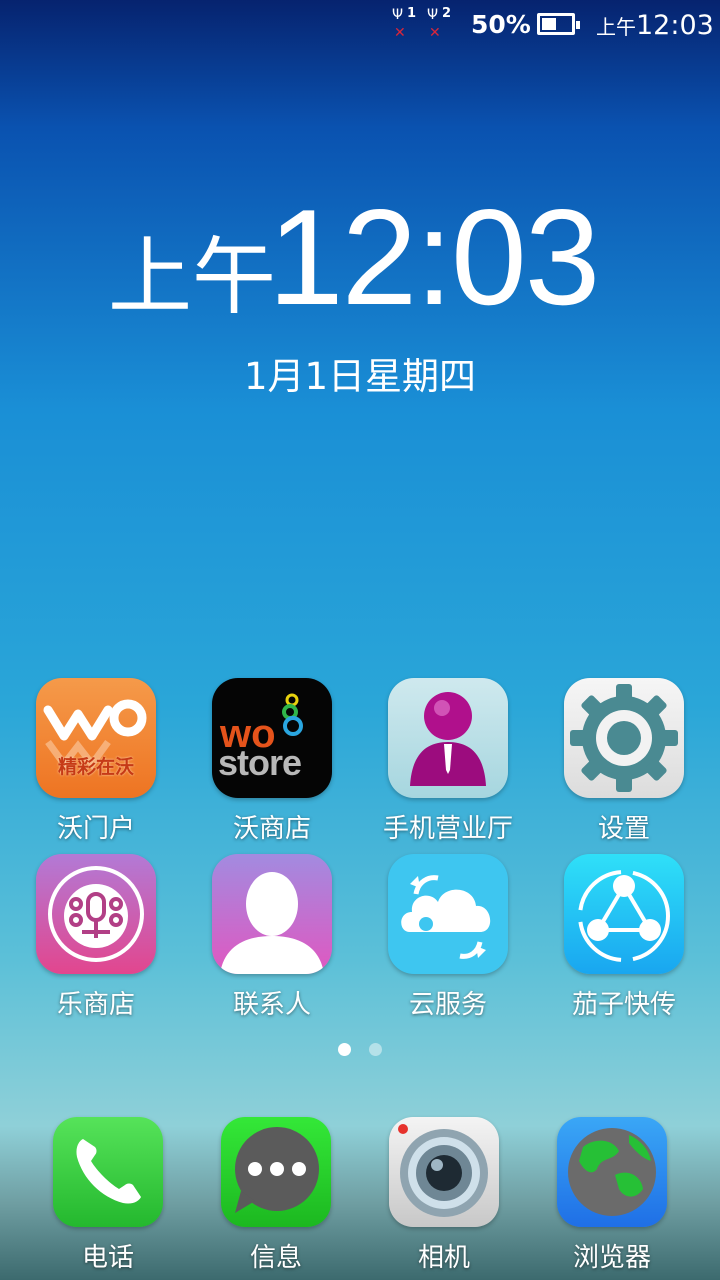 The width and height of the screenshot is (720, 1280). Describe the element at coordinates (360, 25) in the screenshot. I see `status-bar: Ψ1 ✕ Ψ2 ✕ 50% 上午12:03` at that location.